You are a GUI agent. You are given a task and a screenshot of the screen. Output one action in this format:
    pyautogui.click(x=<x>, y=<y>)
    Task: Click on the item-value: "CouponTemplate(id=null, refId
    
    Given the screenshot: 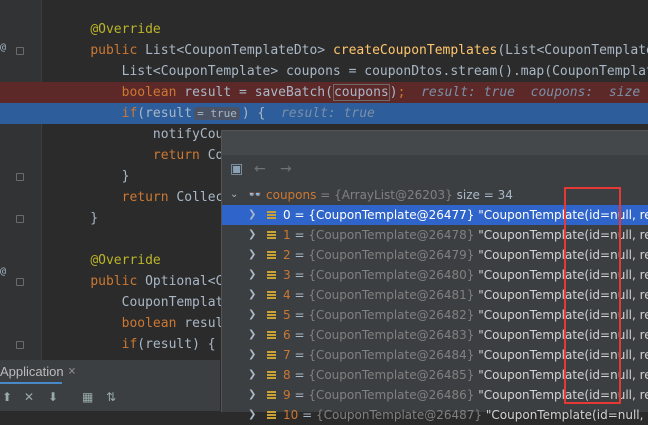 What is the action you would take?
    pyautogui.click(x=566, y=415)
    